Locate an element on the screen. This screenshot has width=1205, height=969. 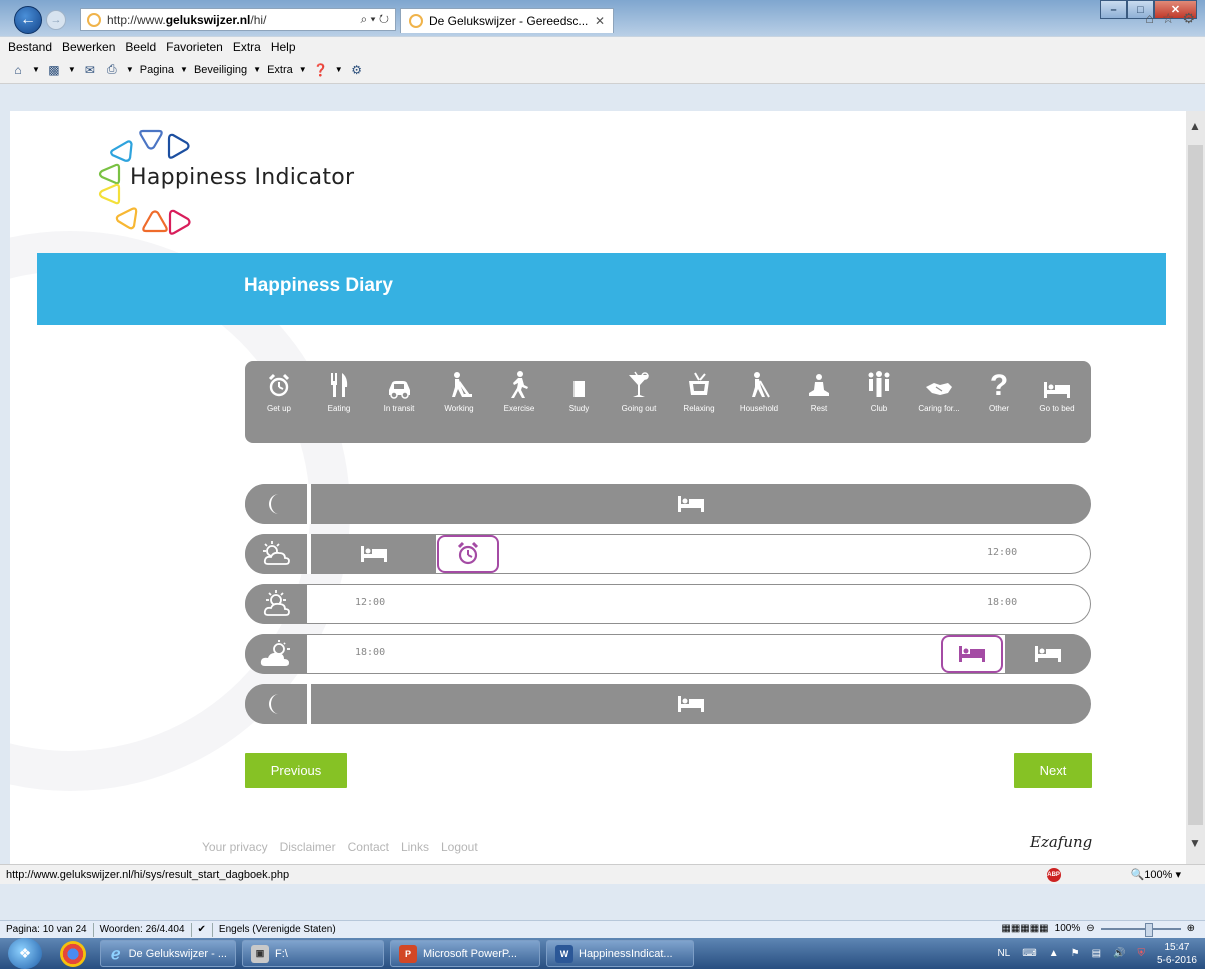
browser-toolbar-icons: ⌂ ☆ ⚙ is located at coordinates (1170, 18).